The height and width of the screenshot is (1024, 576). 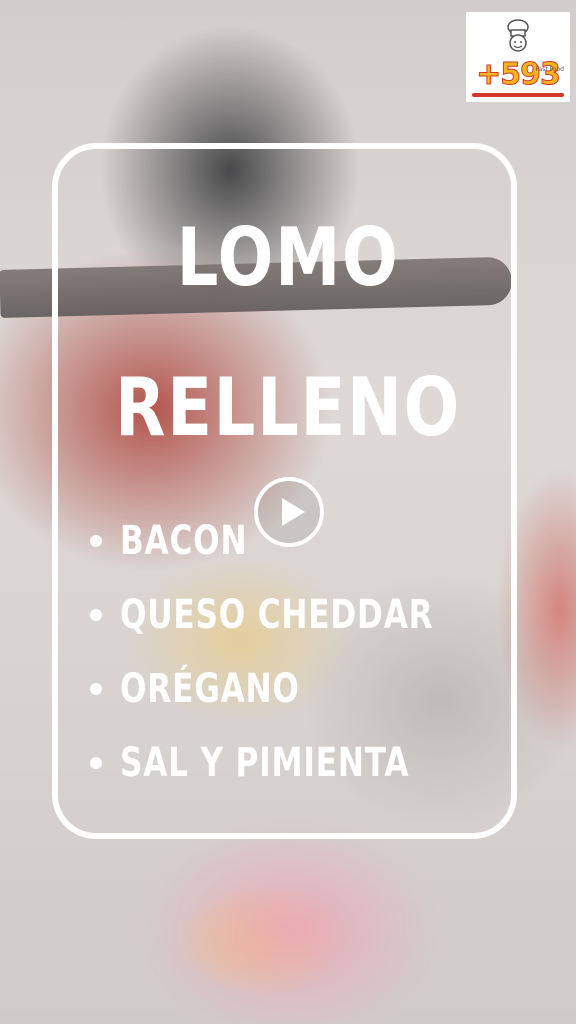 I want to click on list-item: SAL Y PIMIENTA, so click(x=306, y=763).